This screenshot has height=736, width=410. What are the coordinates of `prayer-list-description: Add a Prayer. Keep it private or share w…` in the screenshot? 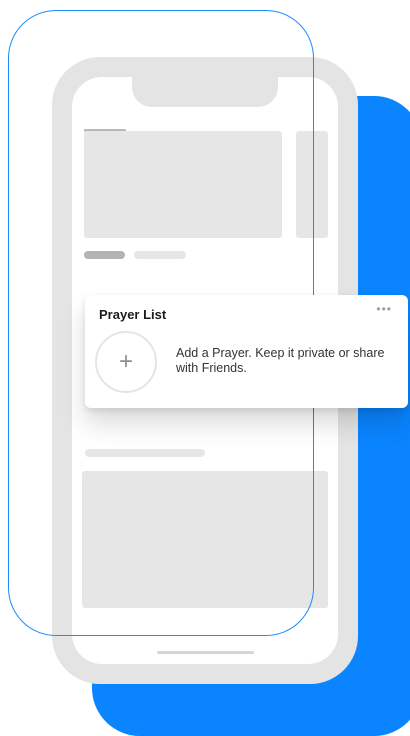 It's located at (280, 360).